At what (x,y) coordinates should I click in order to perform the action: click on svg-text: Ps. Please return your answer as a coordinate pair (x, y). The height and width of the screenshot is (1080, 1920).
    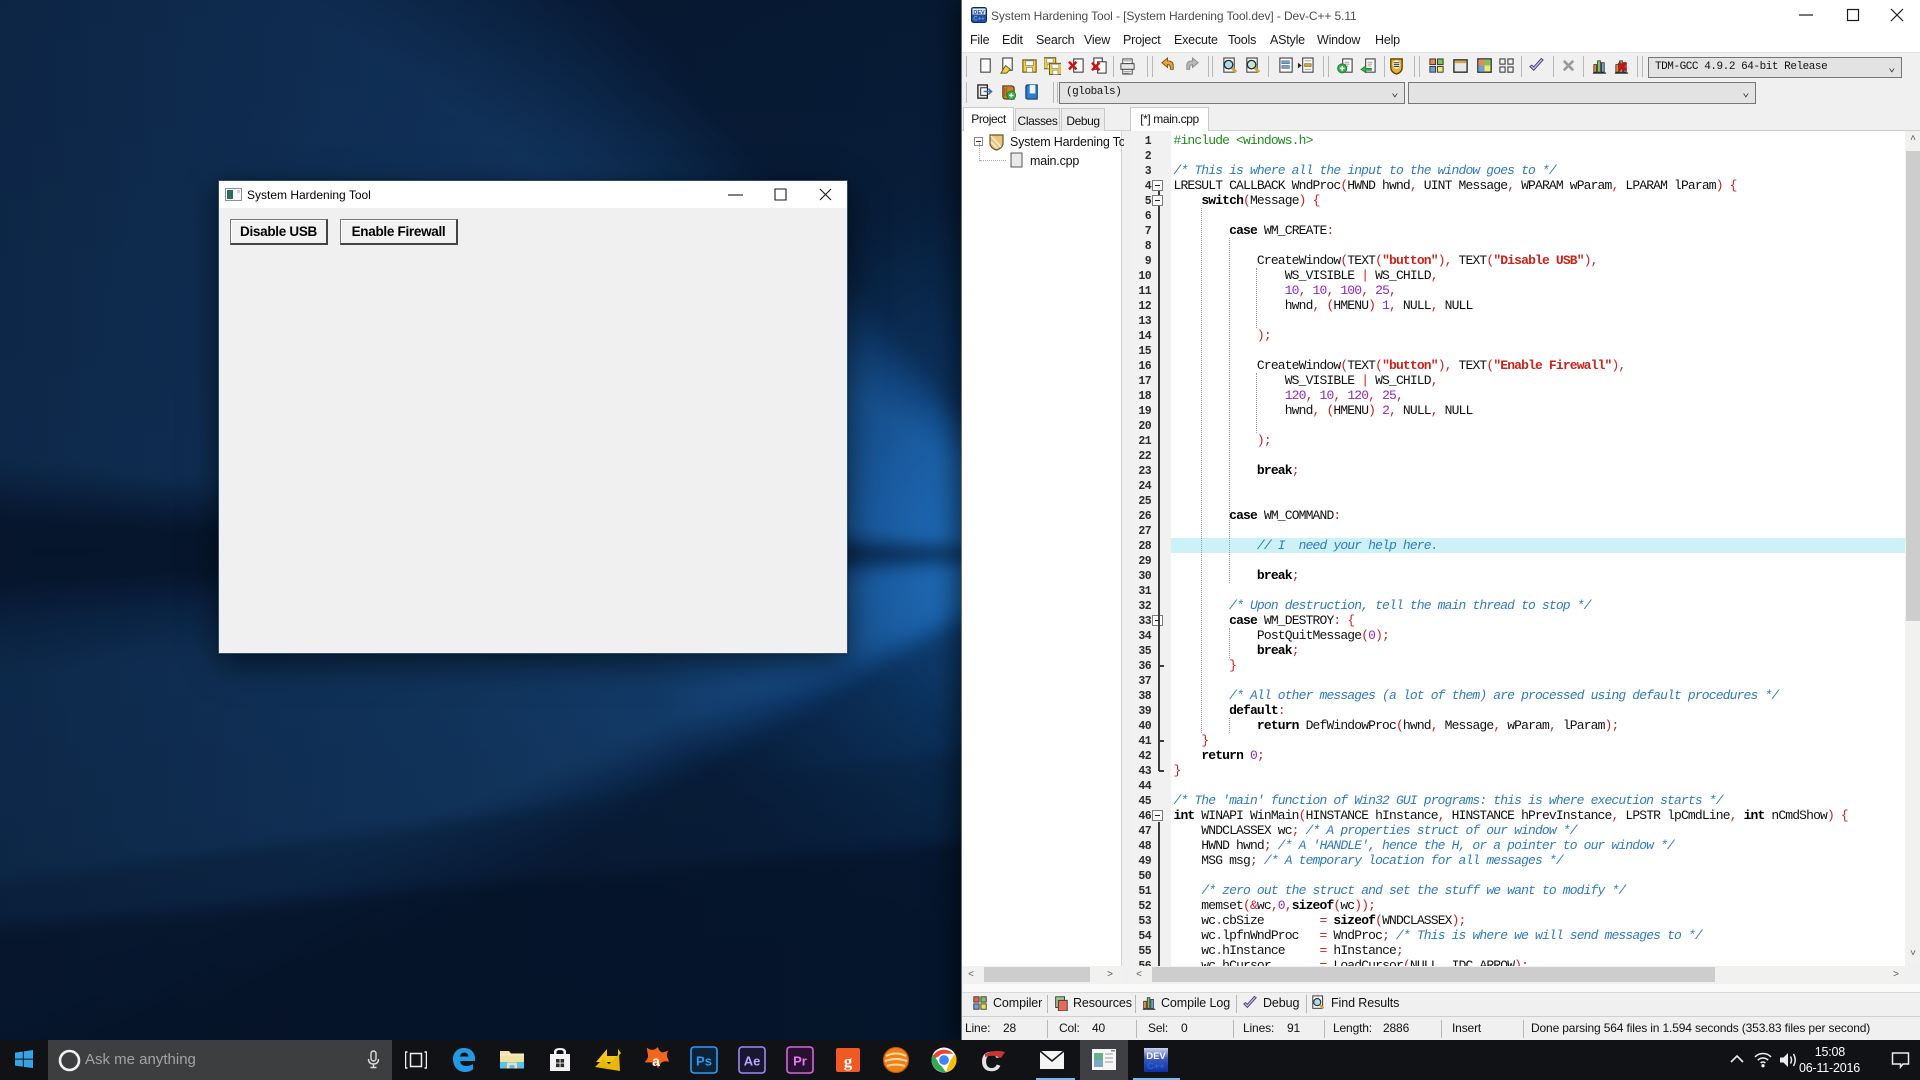
    Looking at the image, I should click on (704, 1061).